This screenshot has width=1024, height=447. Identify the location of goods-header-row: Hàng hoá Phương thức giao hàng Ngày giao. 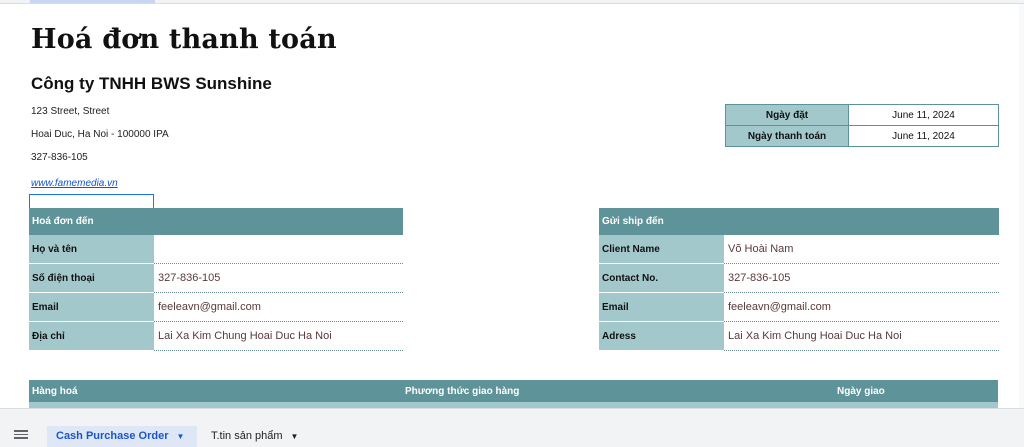
(513, 391).